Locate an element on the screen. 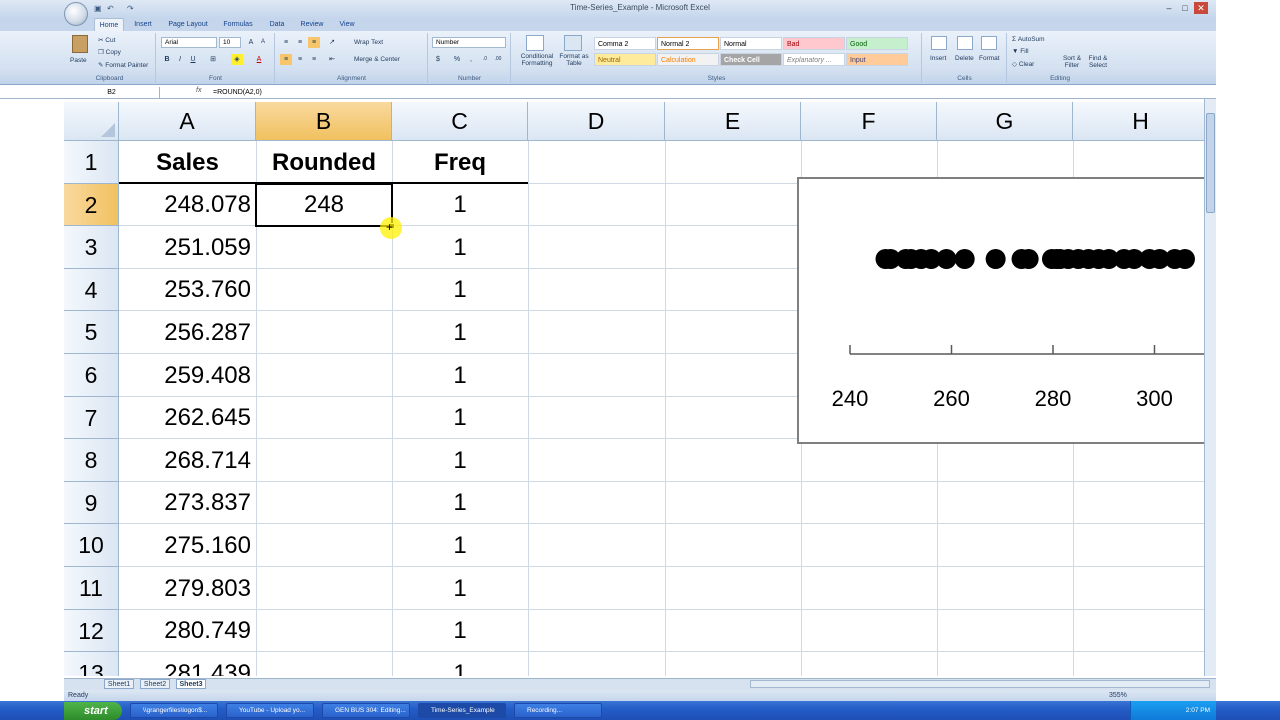 This screenshot has height=720, width=1280. maximize-icon: □ is located at coordinates (1185, 8).